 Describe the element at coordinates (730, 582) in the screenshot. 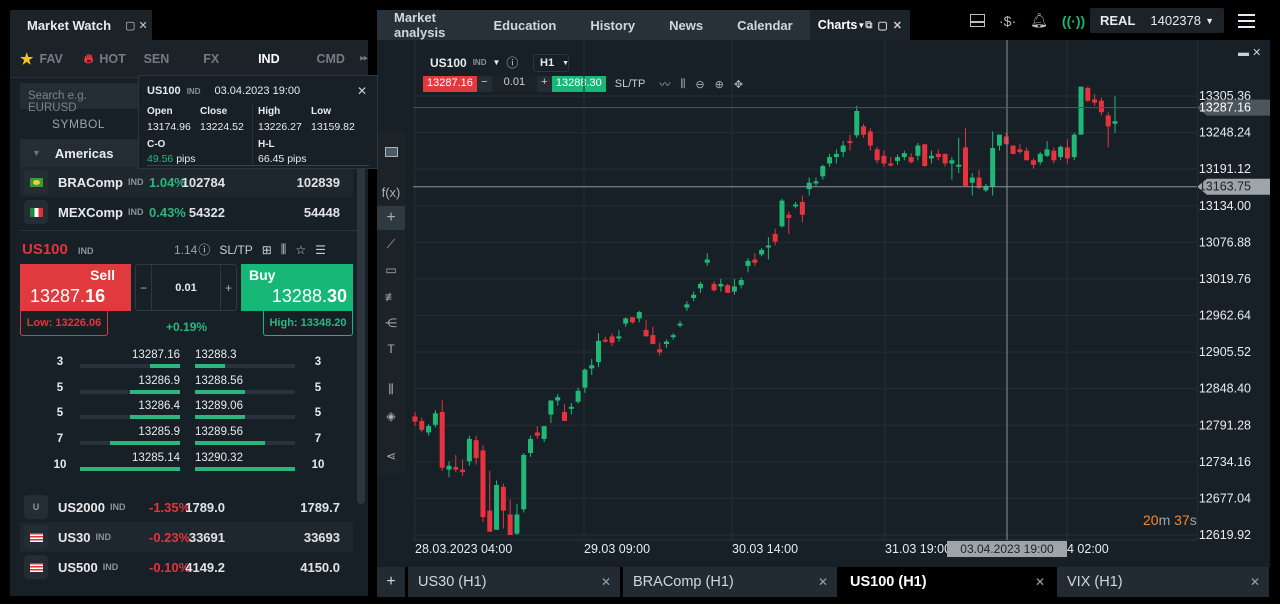

I see `chart-tab-bracomp: BRAComp (H1) ✕` at that location.